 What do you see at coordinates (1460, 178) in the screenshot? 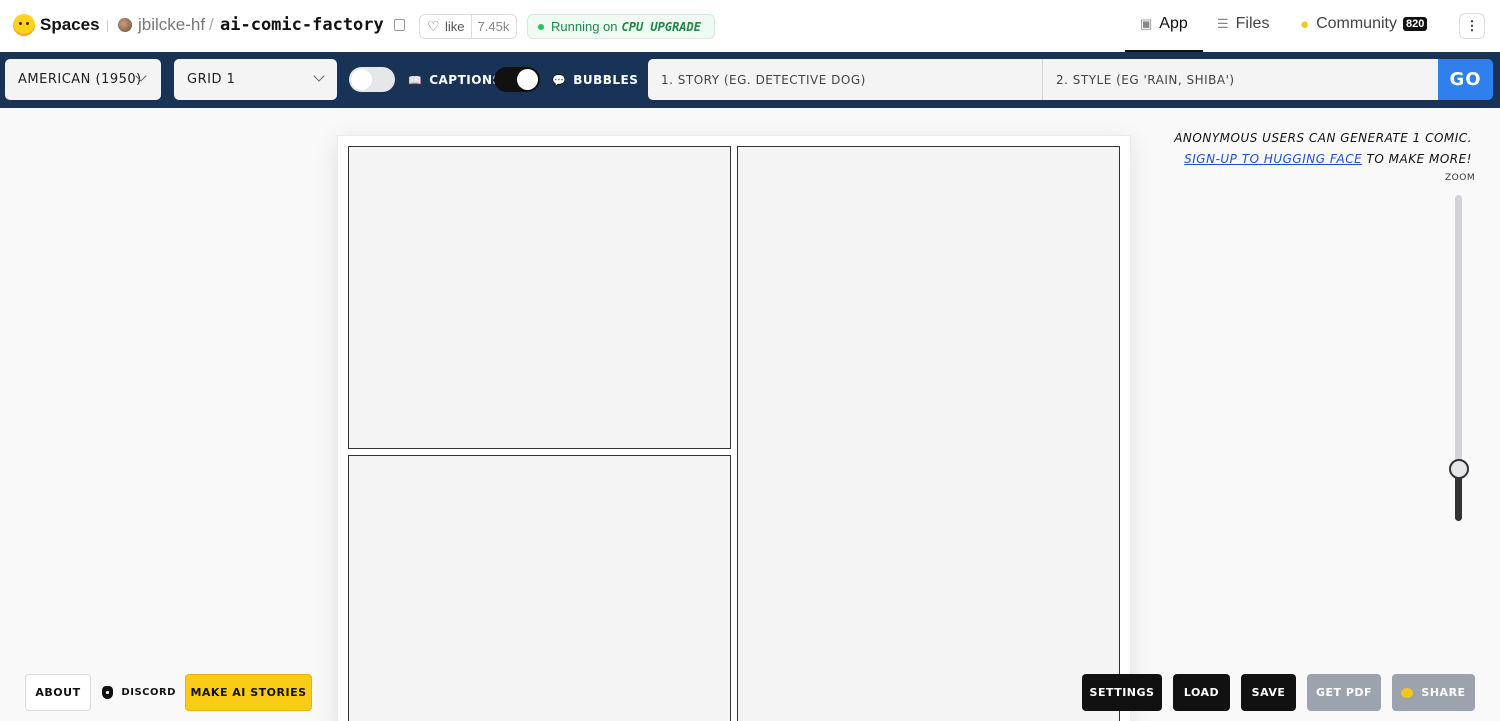
I see `zoom-label: zoom` at bounding box center [1460, 178].